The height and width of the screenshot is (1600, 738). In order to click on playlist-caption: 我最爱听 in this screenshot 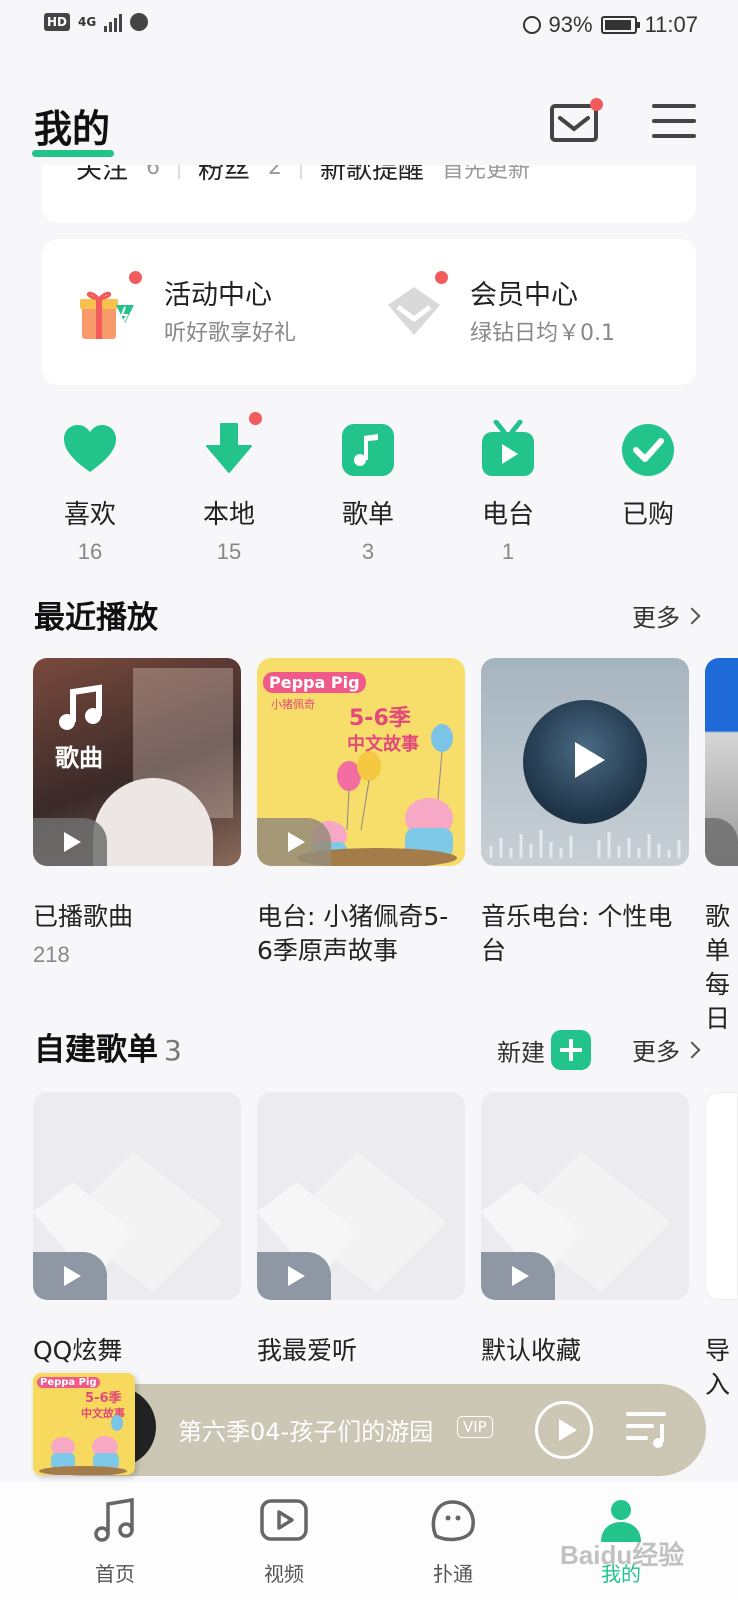, I will do `click(307, 1350)`.